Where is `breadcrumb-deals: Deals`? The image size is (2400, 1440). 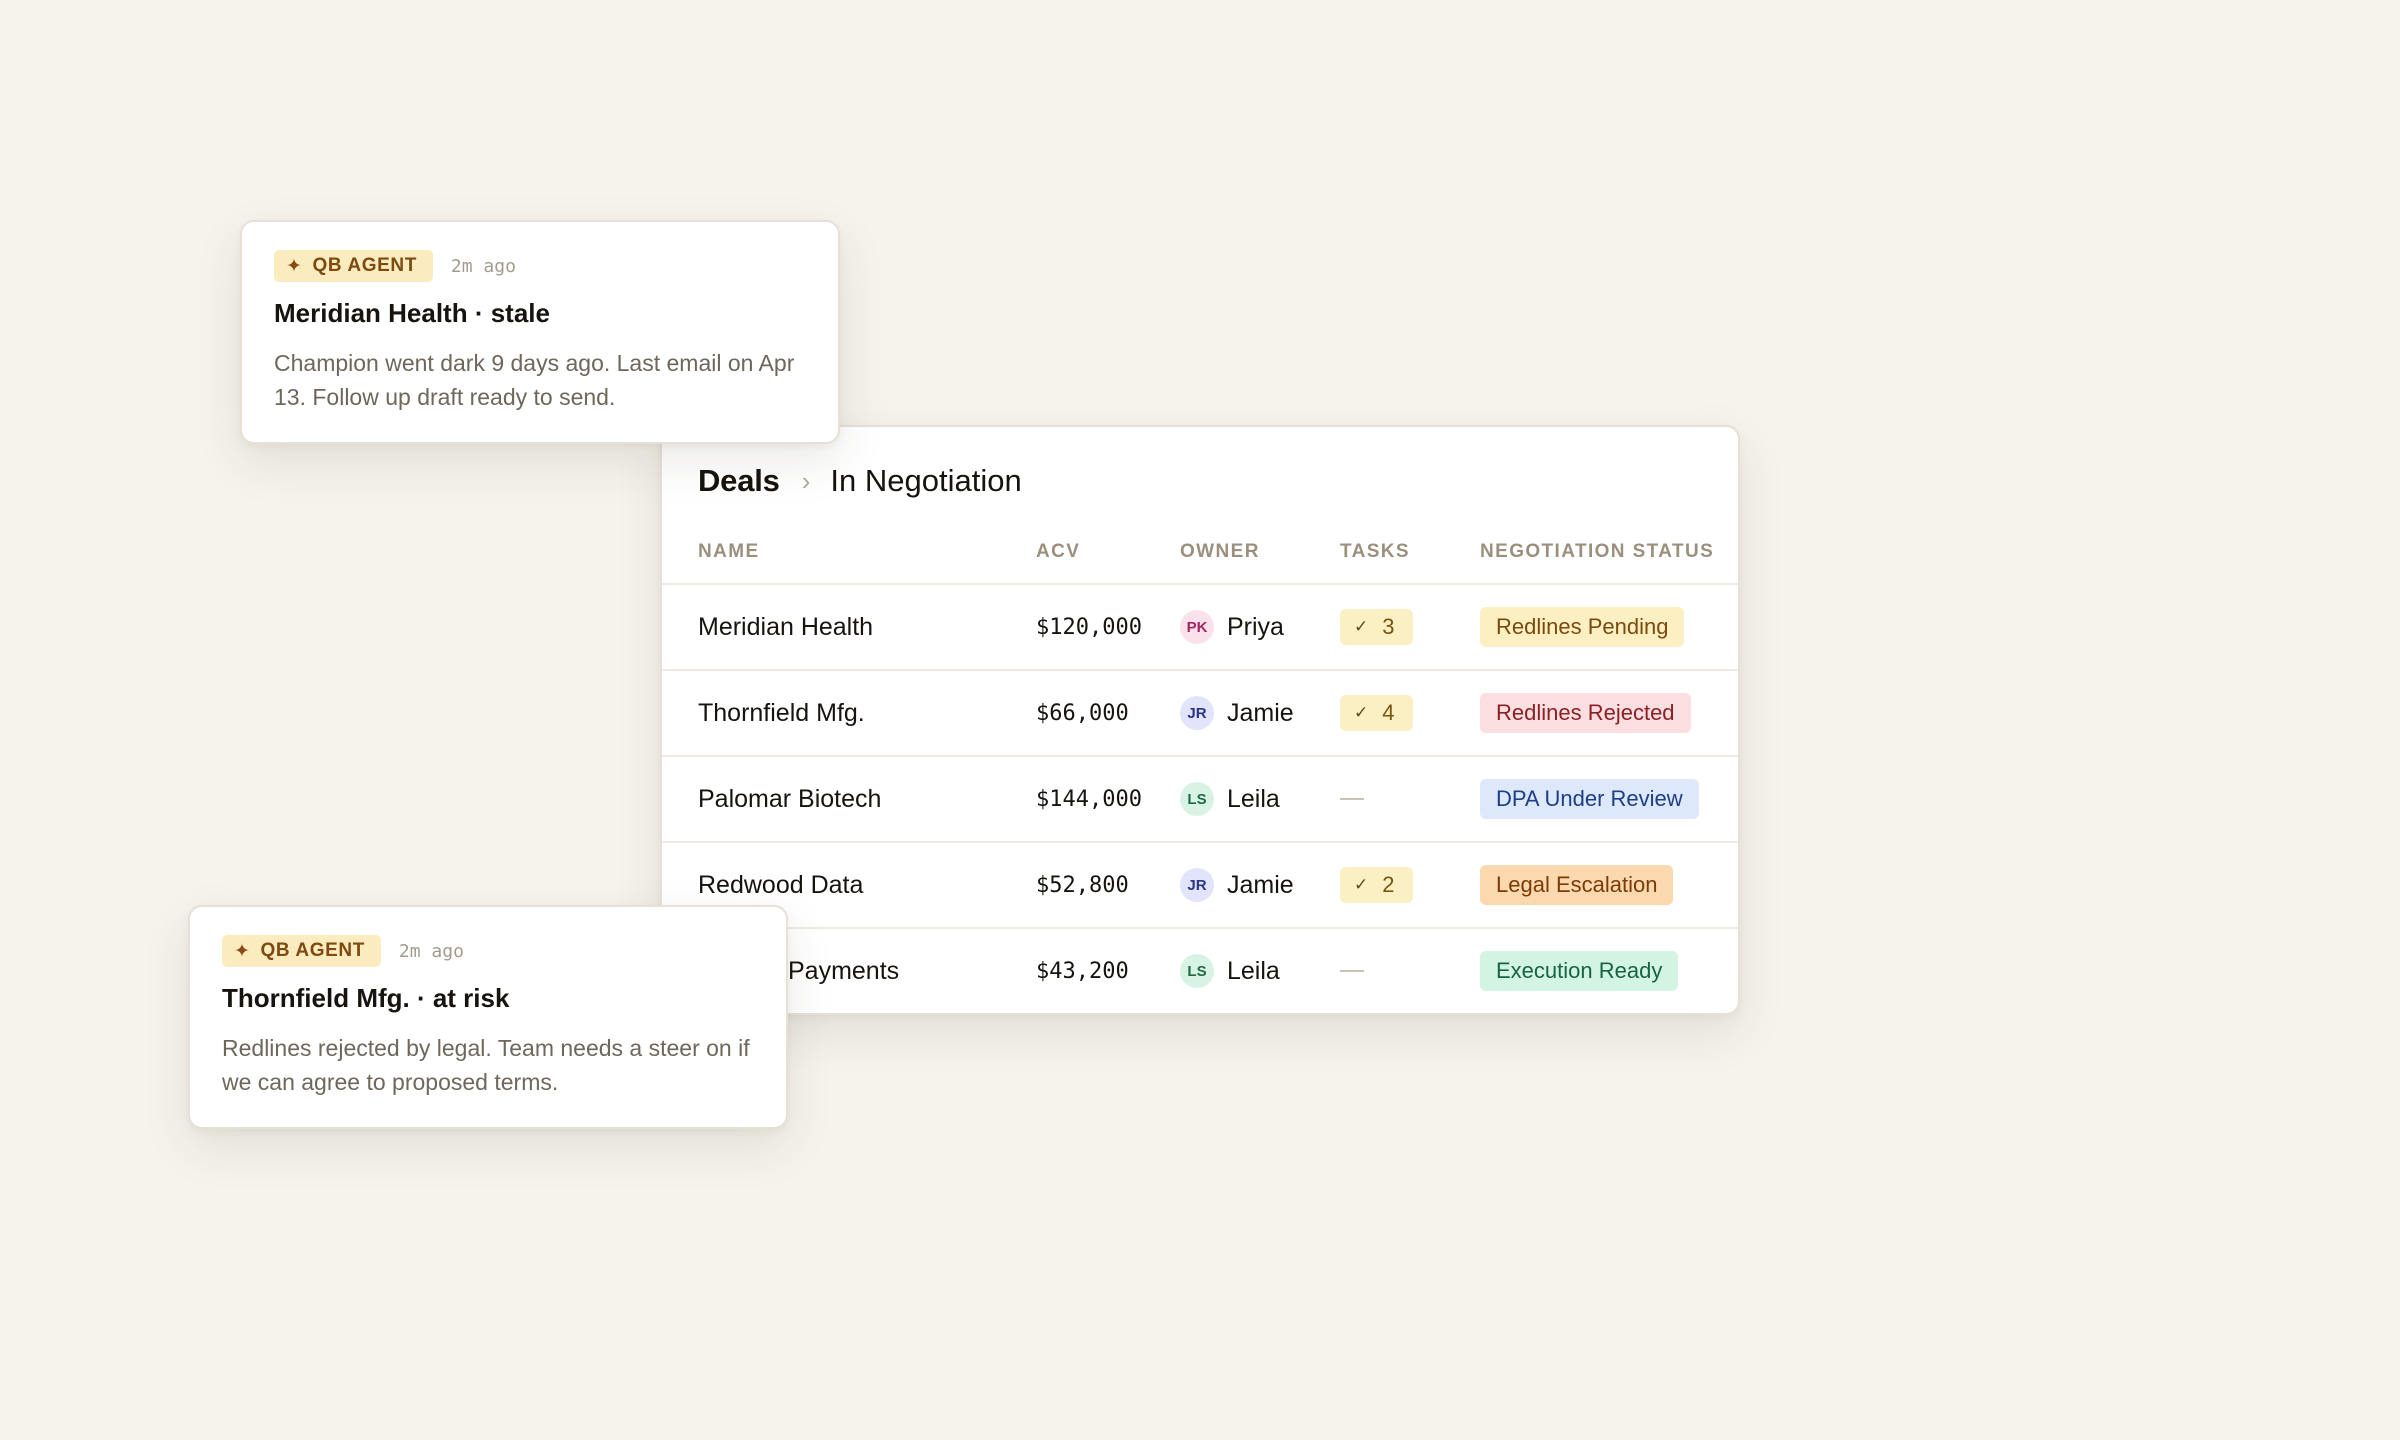
breadcrumb-deals: Deals is located at coordinates (739, 481).